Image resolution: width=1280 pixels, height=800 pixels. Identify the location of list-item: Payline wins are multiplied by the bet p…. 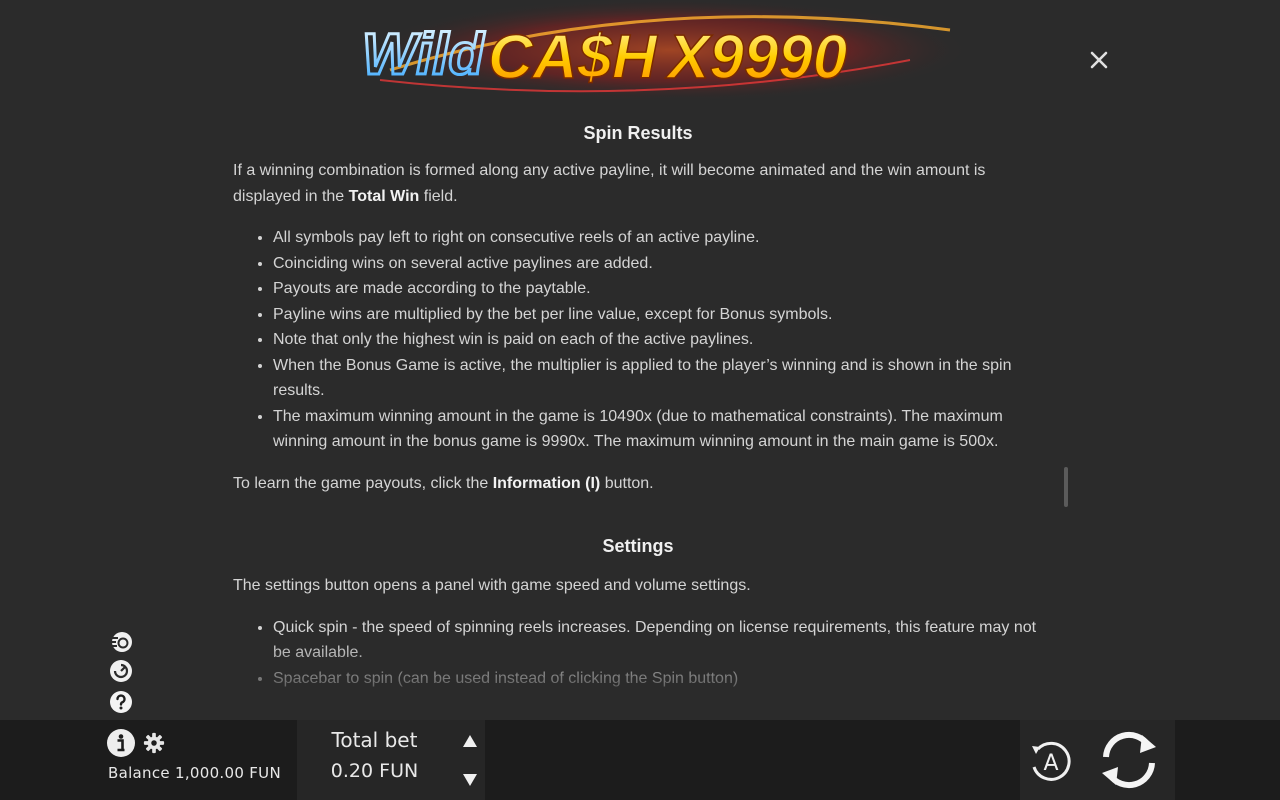
(658, 315).